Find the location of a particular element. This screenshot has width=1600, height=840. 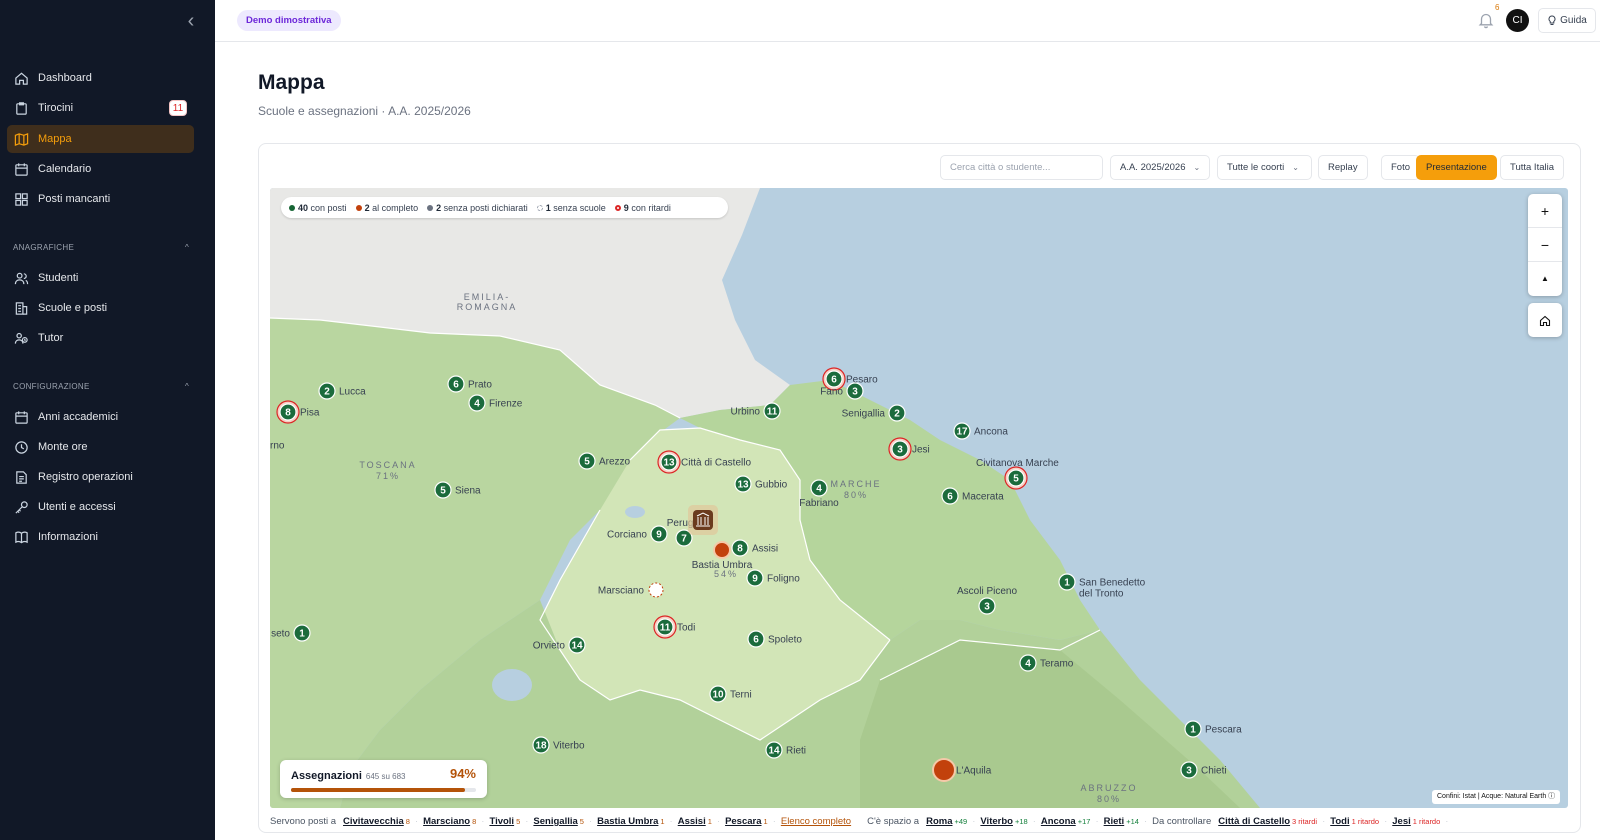

region-pct-marche: 80% is located at coordinates (856, 495).